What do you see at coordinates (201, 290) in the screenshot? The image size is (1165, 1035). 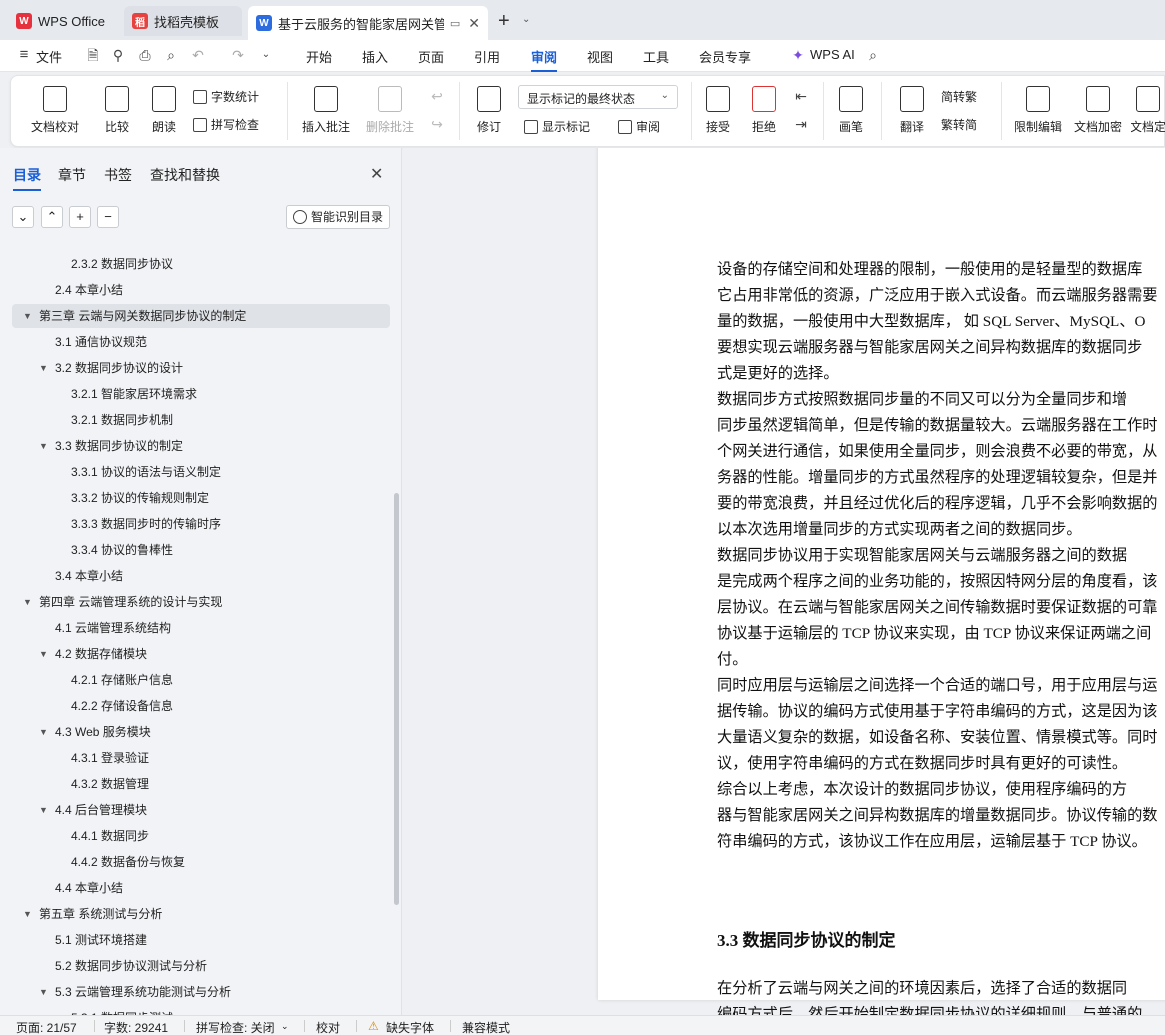 I see `toc-item: 2.4 本章小结` at bounding box center [201, 290].